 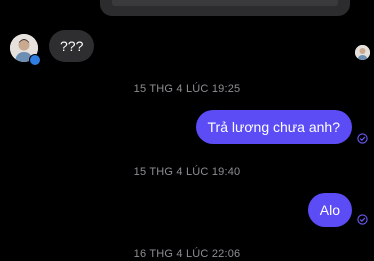 I want to click on previous-message-content, so click(x=225, y=3).